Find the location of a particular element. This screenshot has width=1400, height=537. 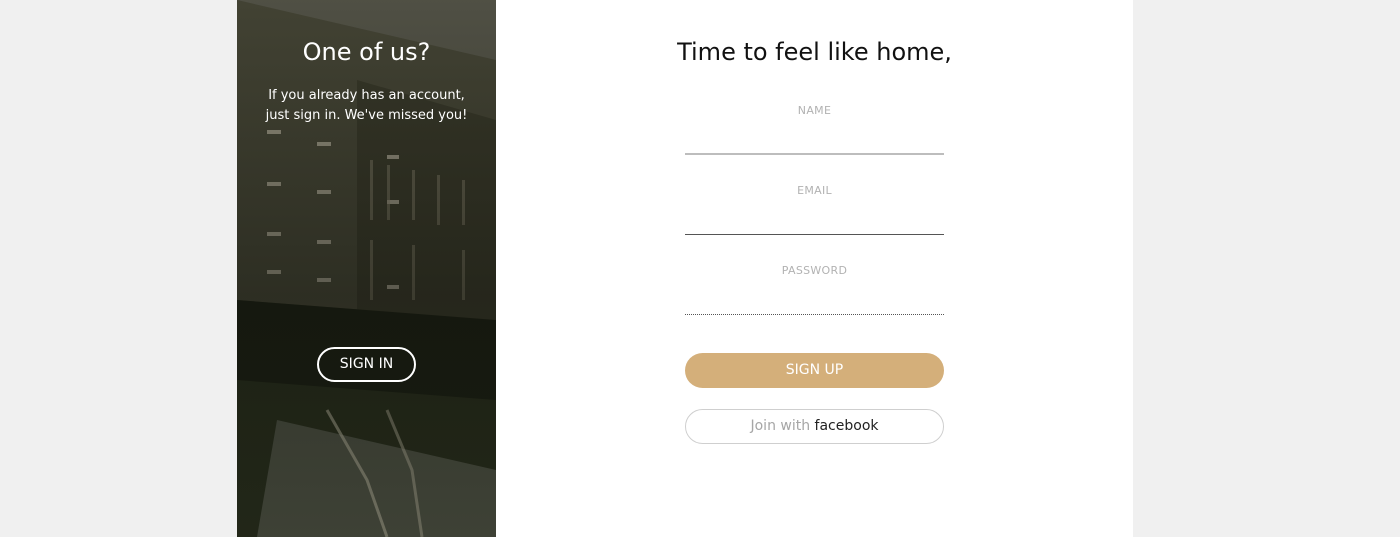

password-label: PASSWORD is located at coordinates (814, 270).